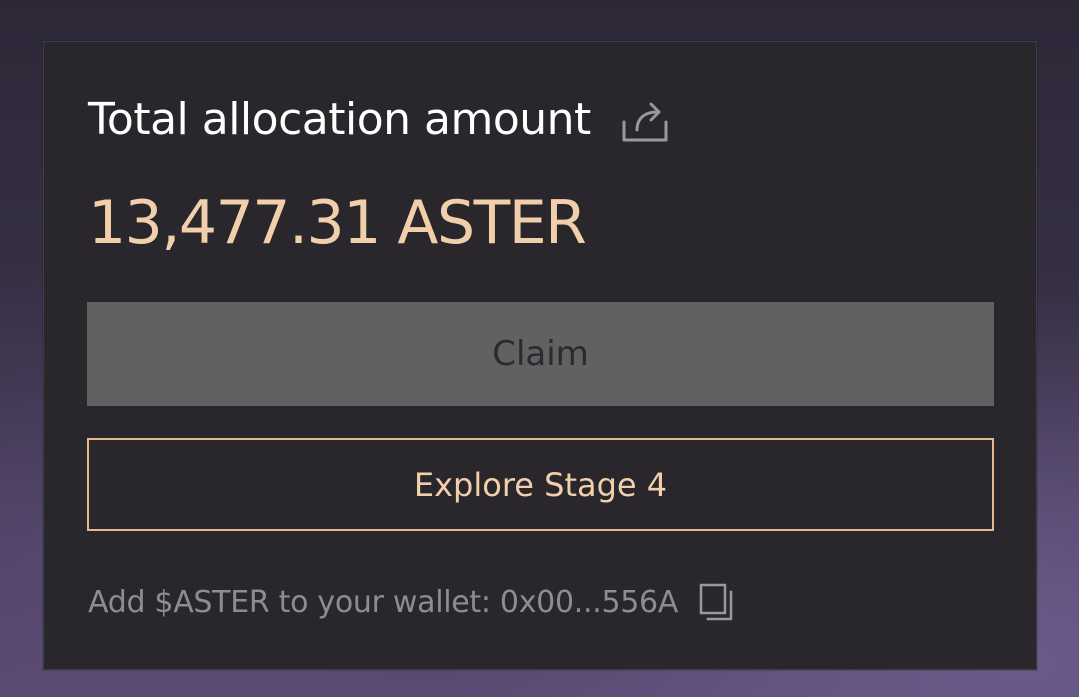 This screenshot has width=1079, height=697. What do you see at coordinates (337, 223) in the screenshot?
I see `allocation-amount: 13,477.31 ASTER` at bounding box center [337, 223].